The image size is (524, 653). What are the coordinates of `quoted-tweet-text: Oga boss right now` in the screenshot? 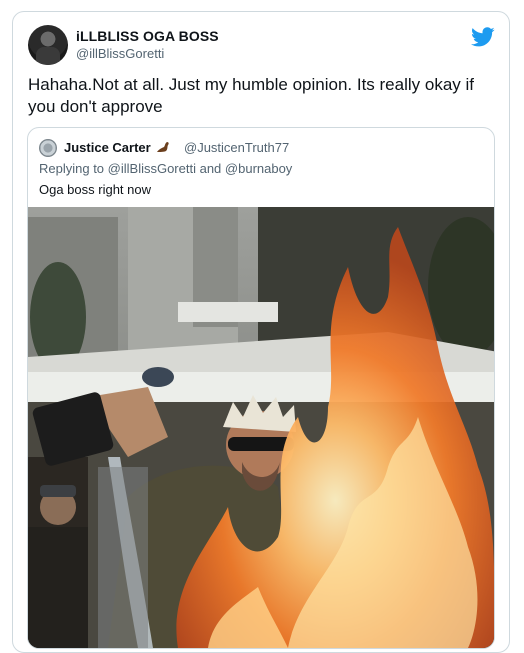 It's located at (95, 189).